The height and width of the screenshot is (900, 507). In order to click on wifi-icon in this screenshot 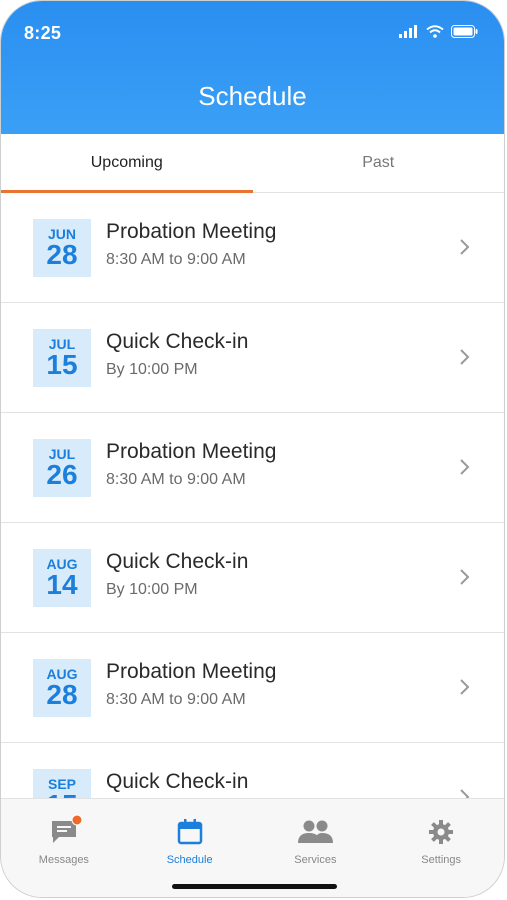, I will do `click(435, 31)`.